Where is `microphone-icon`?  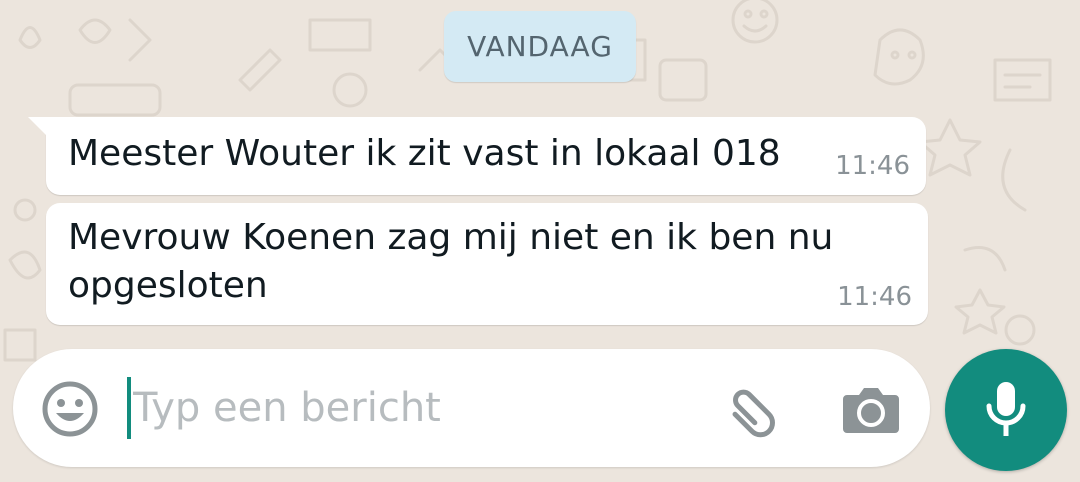
microphone-icon is located at coordinates (1006, 409).